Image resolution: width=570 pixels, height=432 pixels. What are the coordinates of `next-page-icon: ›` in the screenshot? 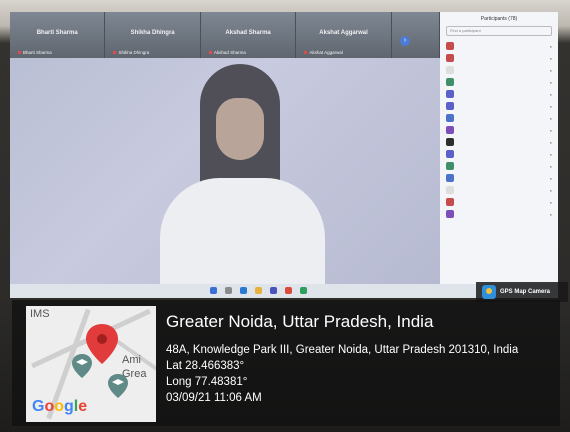 It's located at (405, 41).